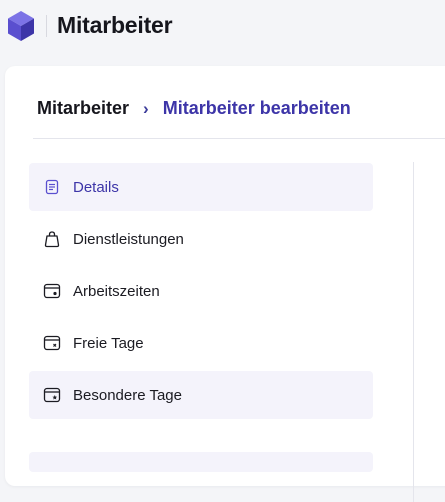  I want to click on breadcrumb-current: Mitarbeiter bearbeiten, so click(256, 108).